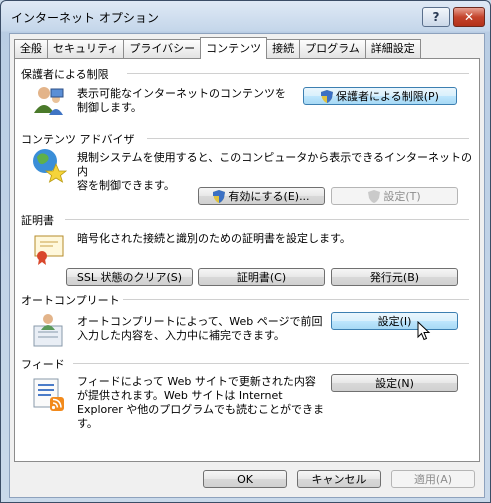 The height and width of the screenshot is (503, 491). Describe the element at coordinates (424, 331) in the screenshot. I see `mouse-pointer-icon` at that location.